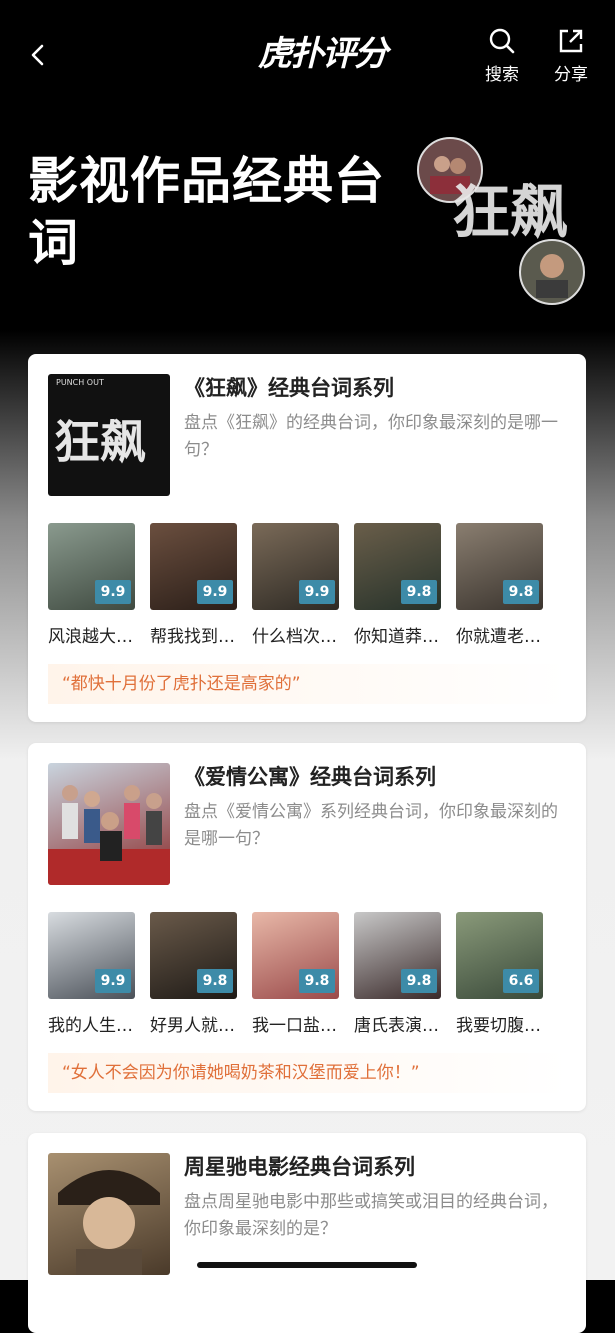 The image size is (615, 1333). I want to click on search-icon, so click(502, 41).